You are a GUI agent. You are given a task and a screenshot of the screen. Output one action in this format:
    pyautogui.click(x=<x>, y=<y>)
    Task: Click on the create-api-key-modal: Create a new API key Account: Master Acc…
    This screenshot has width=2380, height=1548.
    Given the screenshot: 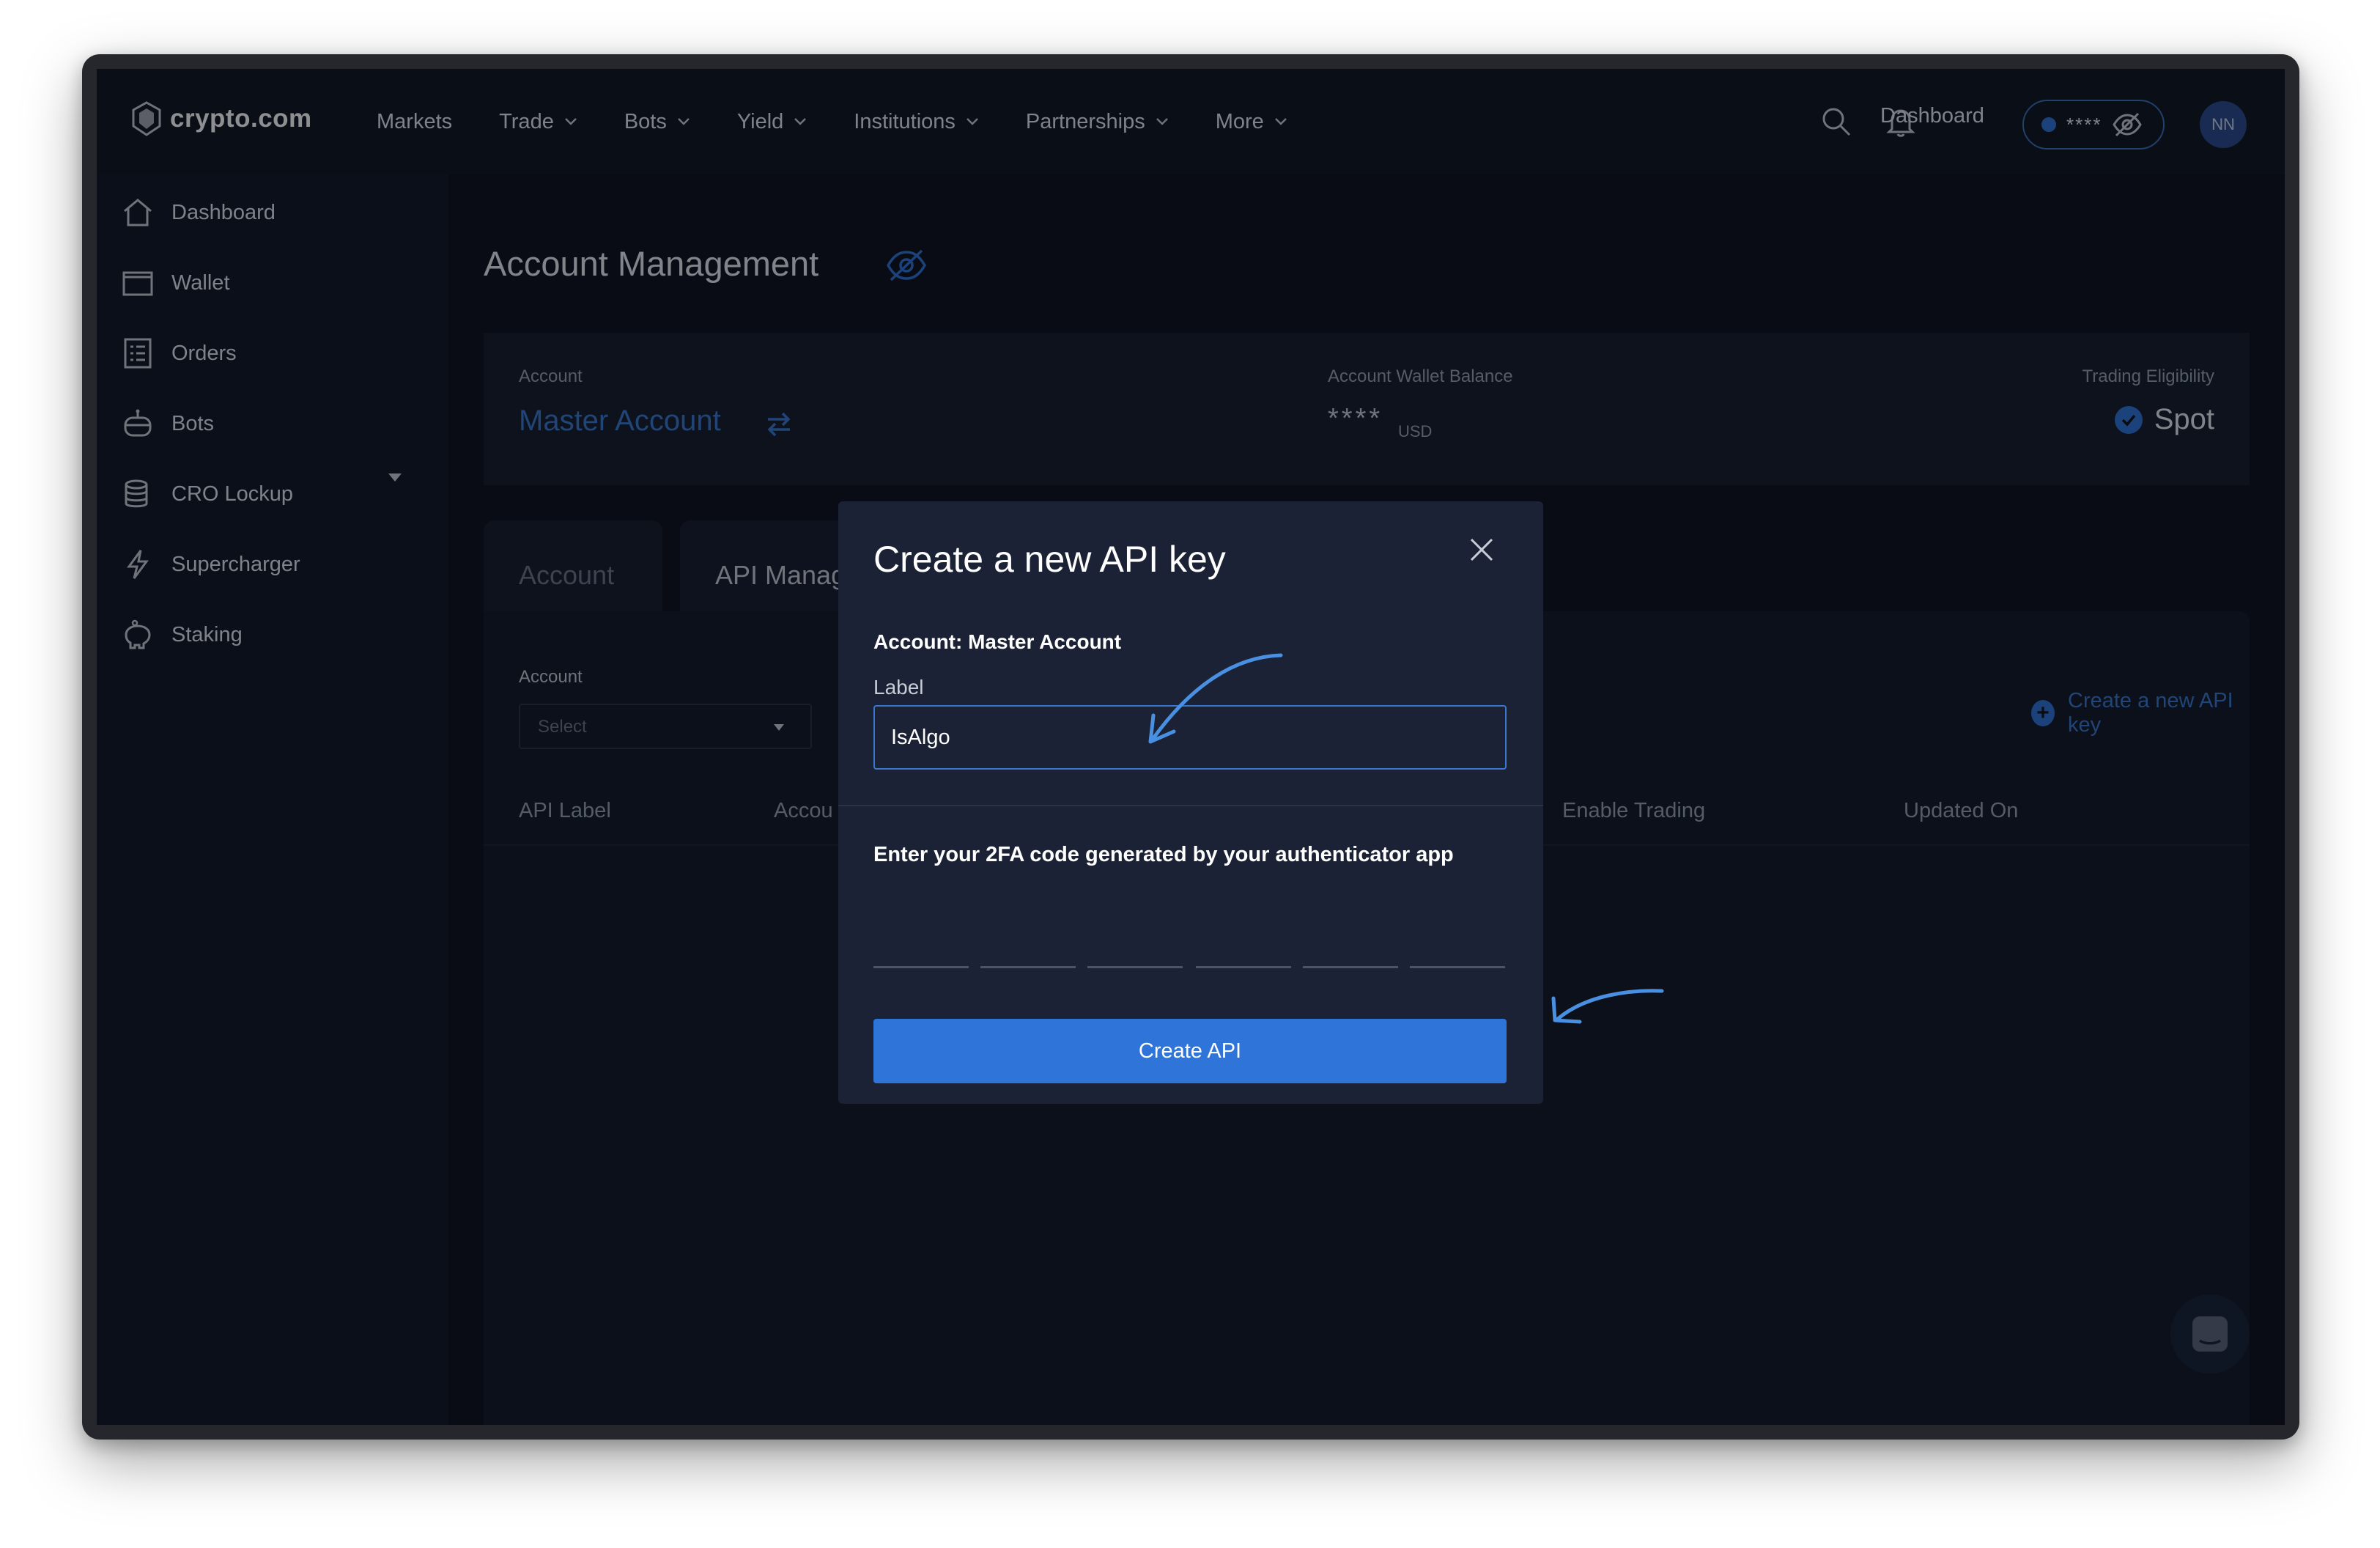 What is the action you would take?
    pyautogui.click(x=1190, y=802)
    